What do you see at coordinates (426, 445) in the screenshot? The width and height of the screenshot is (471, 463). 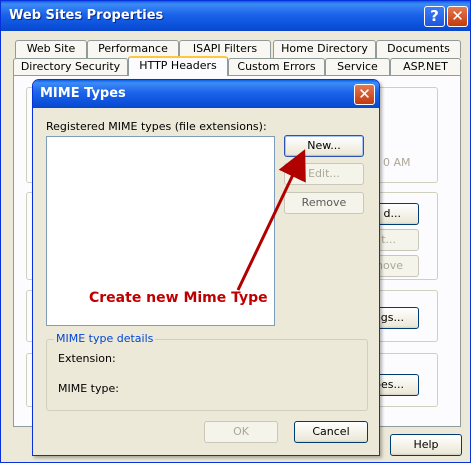 I see `help-button: Help` at bounding box center [426, 445].